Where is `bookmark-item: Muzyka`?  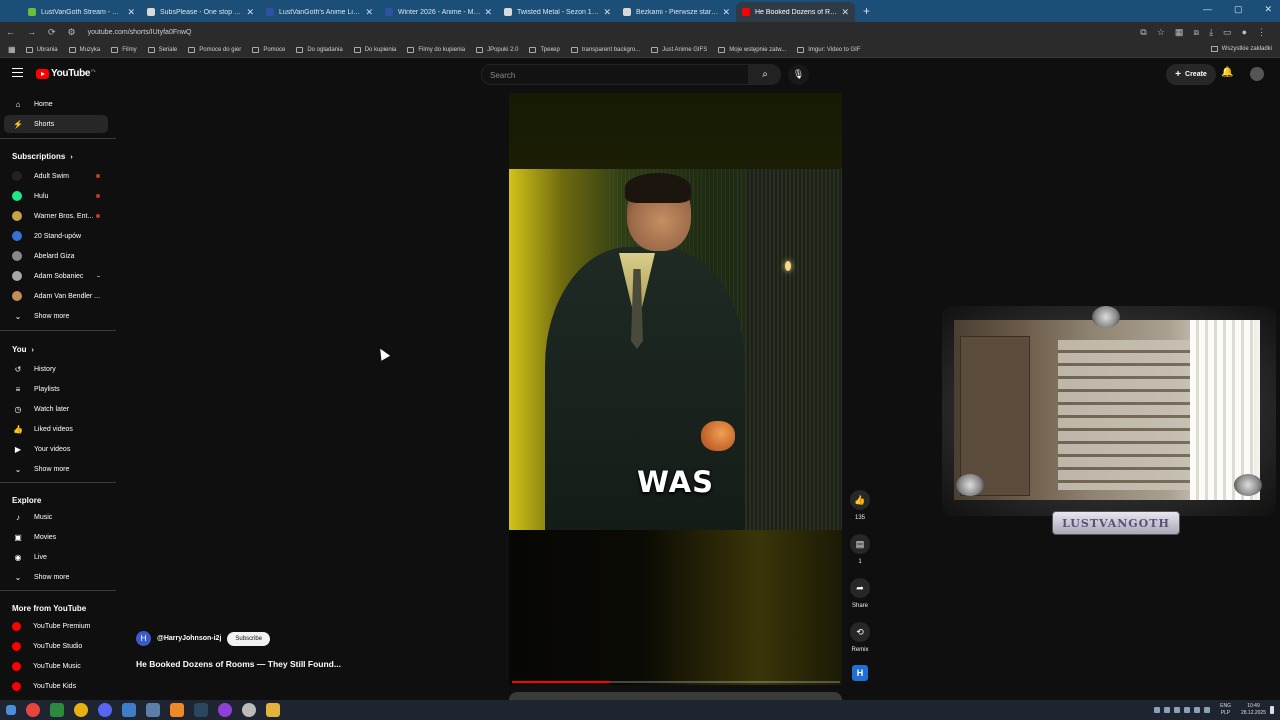 bookmark-item: Muzyka is located at coordinates (84, 49).